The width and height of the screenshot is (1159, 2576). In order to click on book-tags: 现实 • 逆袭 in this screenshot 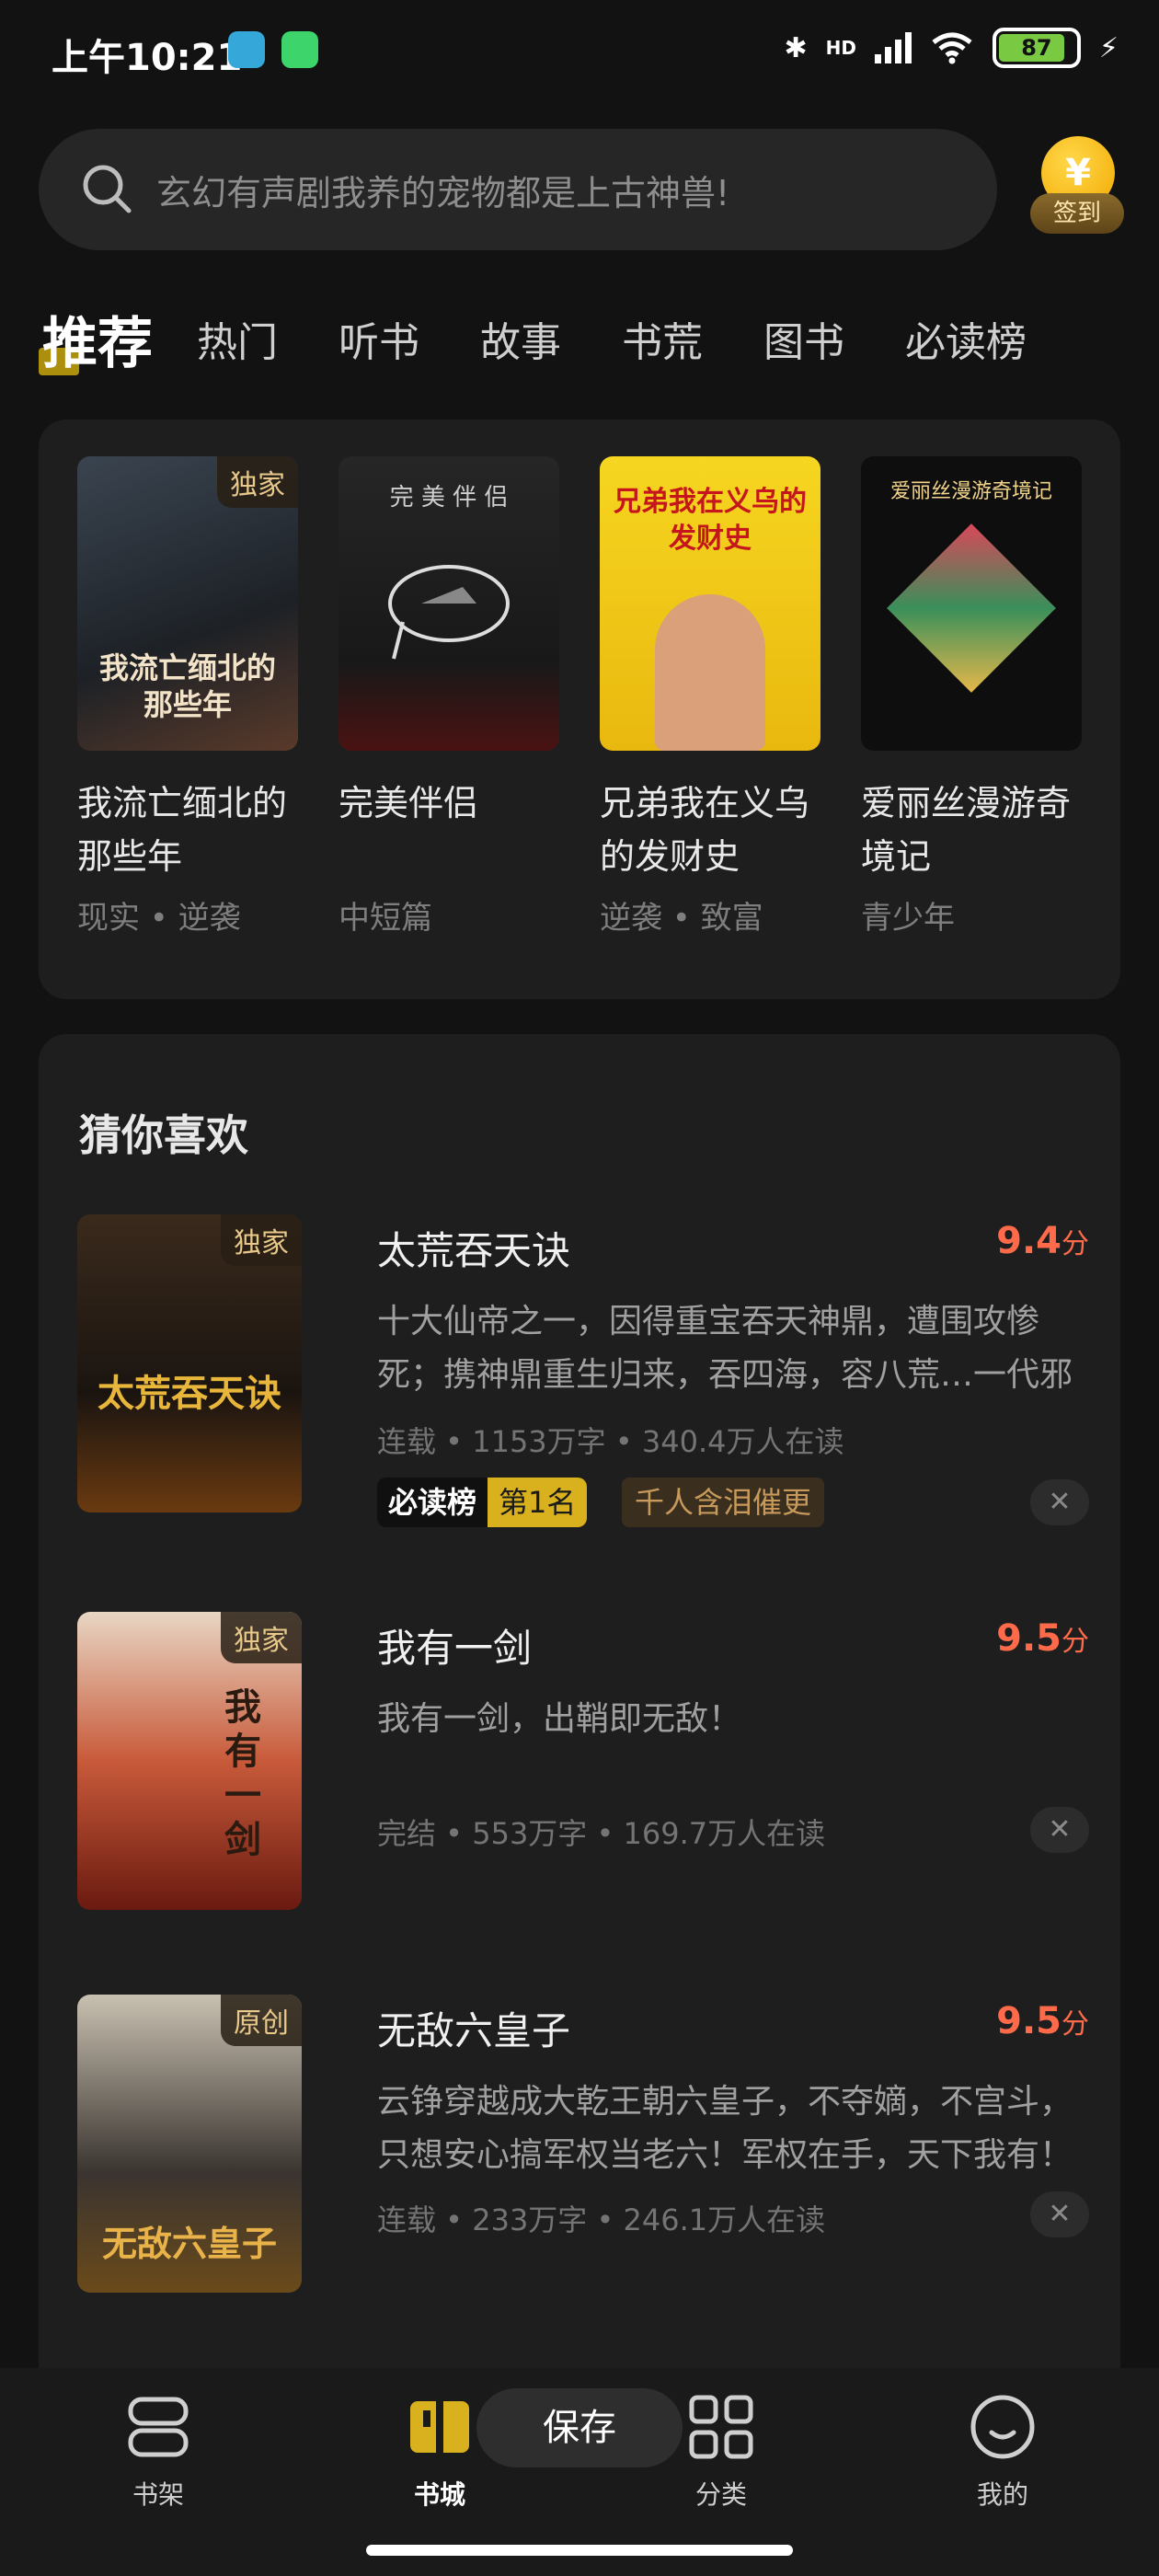, I will do `click(159, 918)`.